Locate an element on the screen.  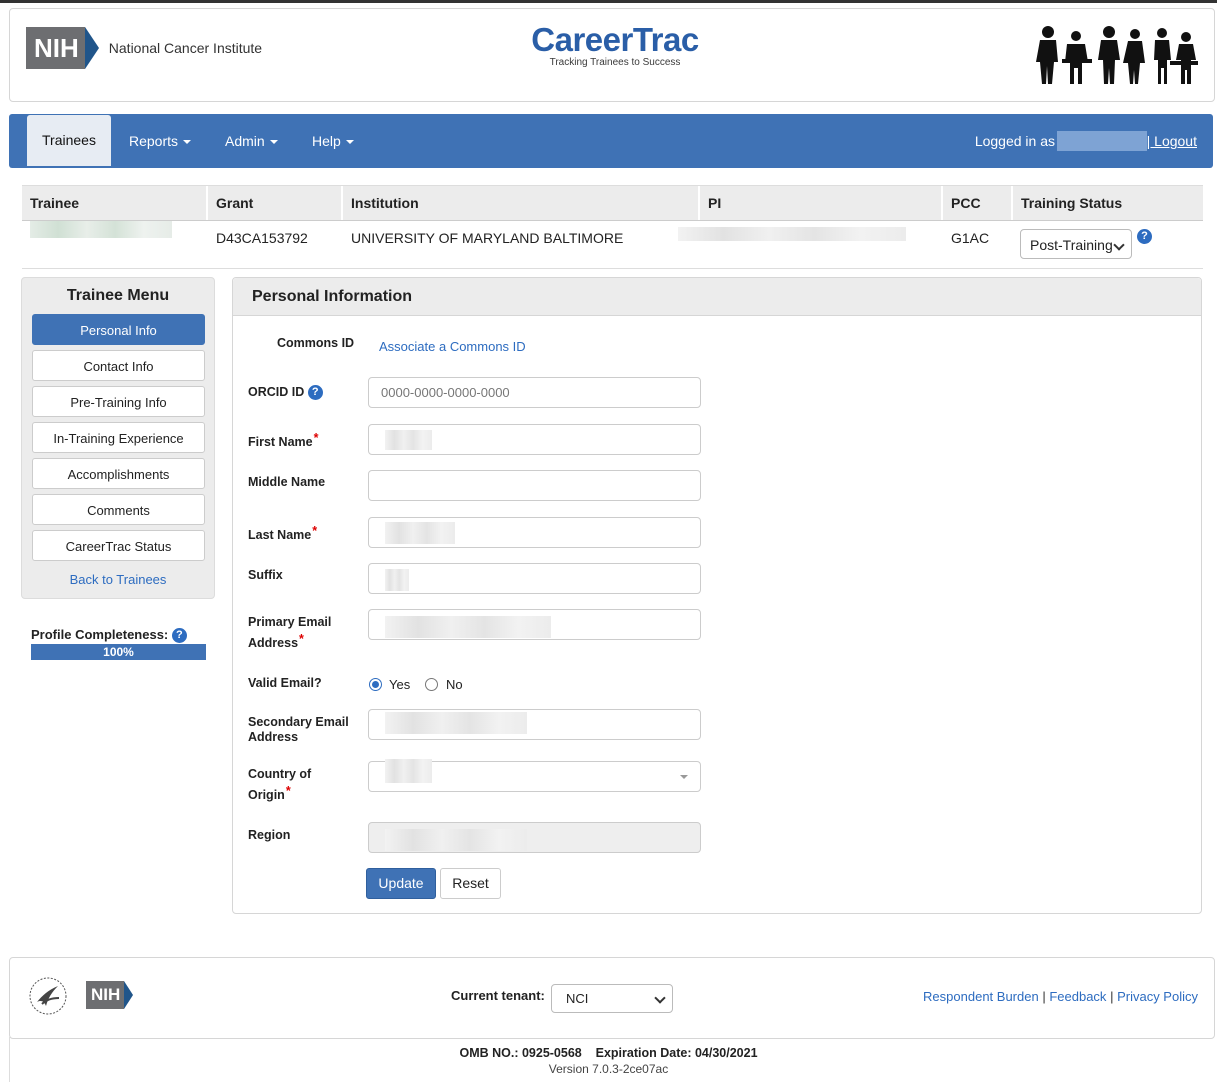
col-pi: PI is located at coordinates (821, 203).